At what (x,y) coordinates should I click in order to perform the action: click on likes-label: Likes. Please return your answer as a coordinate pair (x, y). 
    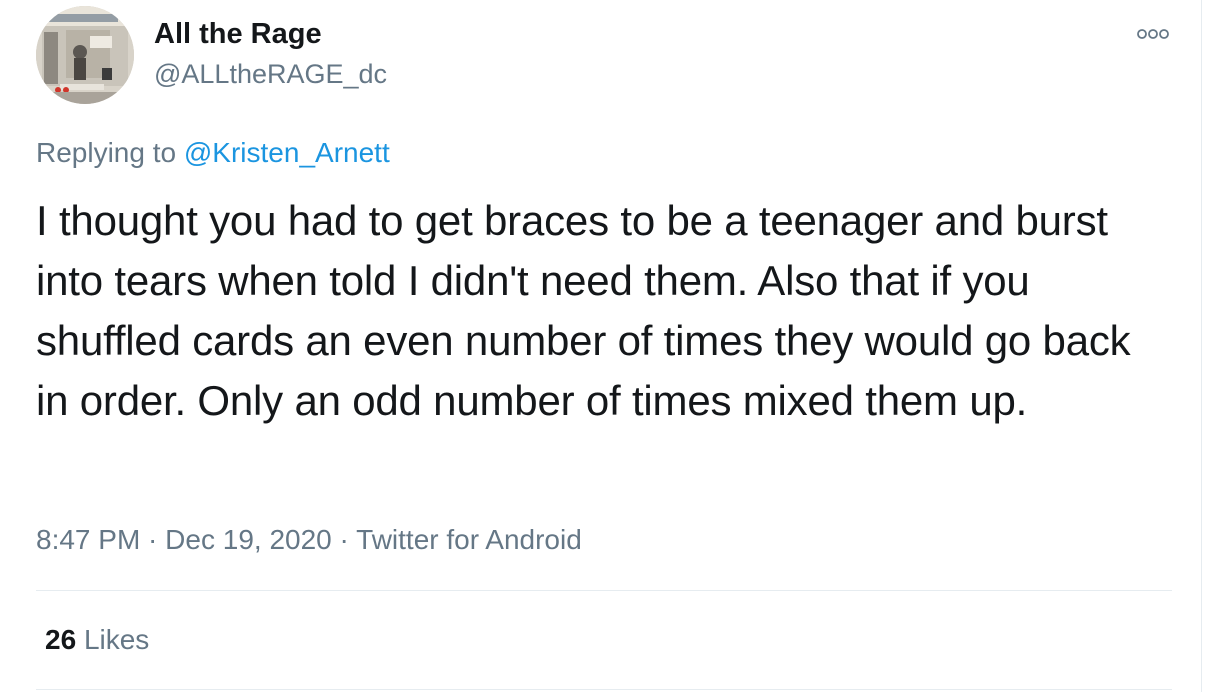
    Looking at the image, I should click on (116, 639).